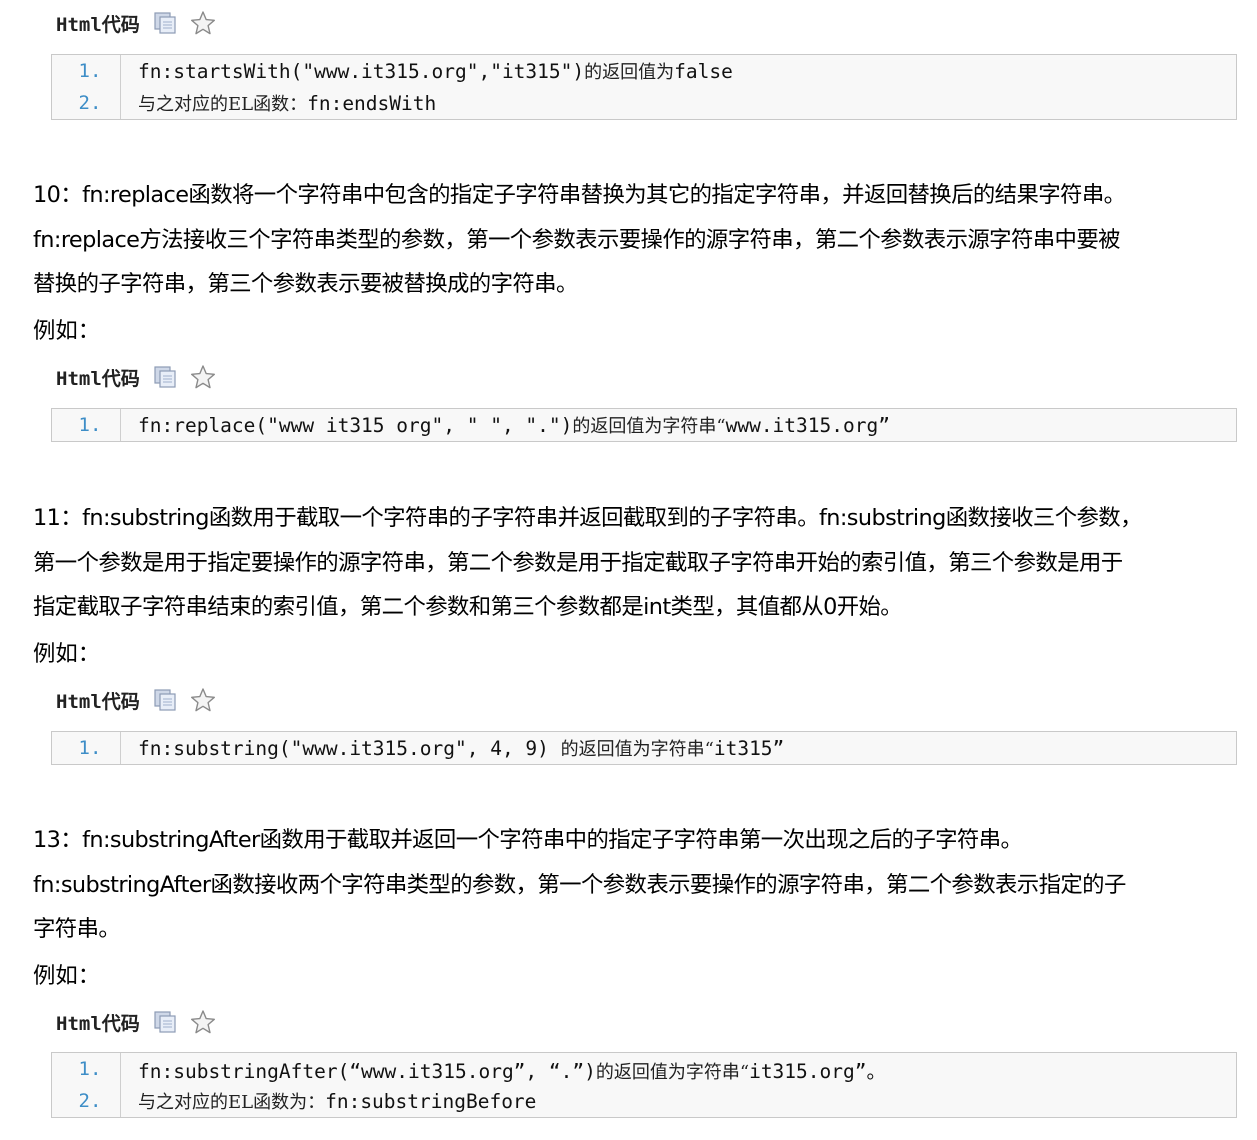  What do you see at coordinates (337, 1101) in the screenshot?
I see `code-text: 与之对应的EL函数为：fn:substringBefore` at bounding box center [337, 1101].